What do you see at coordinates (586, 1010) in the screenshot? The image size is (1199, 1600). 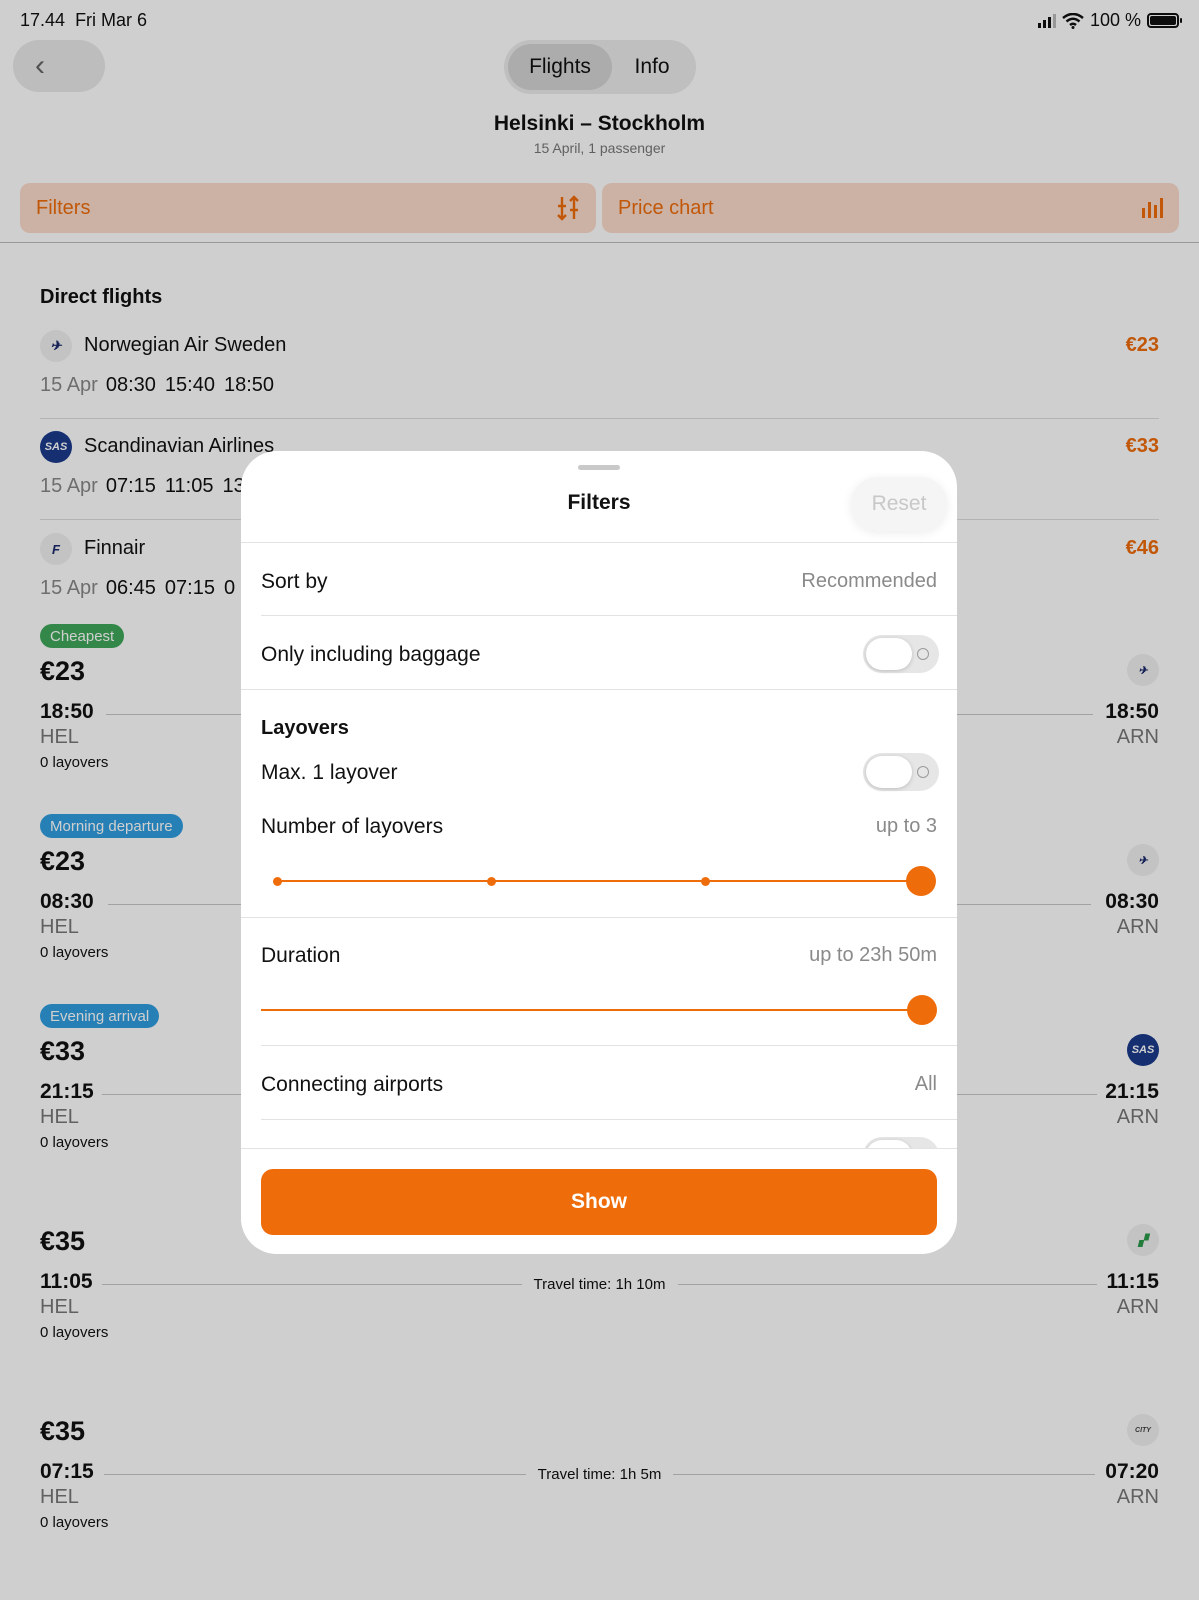 I see `duration-slider-track` at bounding box center [586, 1010].